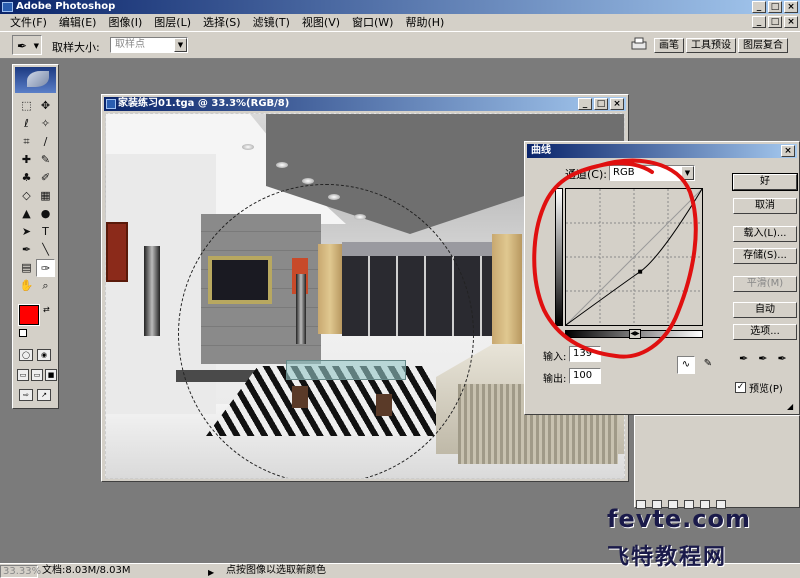 The height and width of the screenshot is (578, 800). What do you see at coordinates (708, 365) in the screenshot?
I see `pencil-icon: ✎` at bounding box center [708, 365].